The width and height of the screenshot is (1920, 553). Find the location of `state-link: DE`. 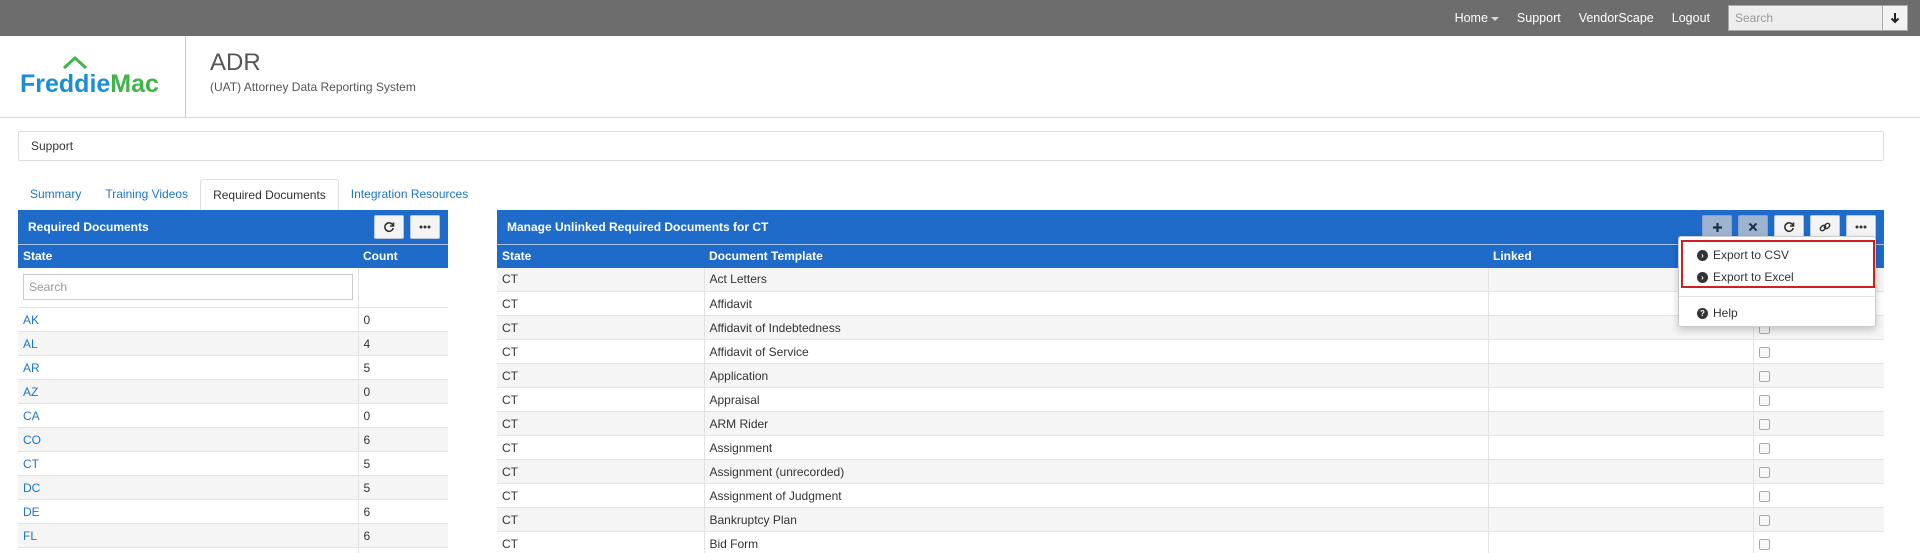

state-link: DE is located at coordinates (31, 512).